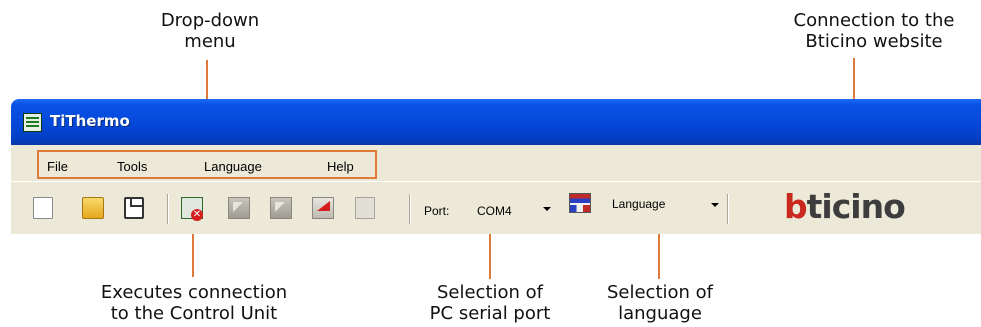 This screenshot has width=981, height=327. What do you see at coordinates (239, 208) in the screenshot?
I see `receive-icon` at bounding box center [239, 208].